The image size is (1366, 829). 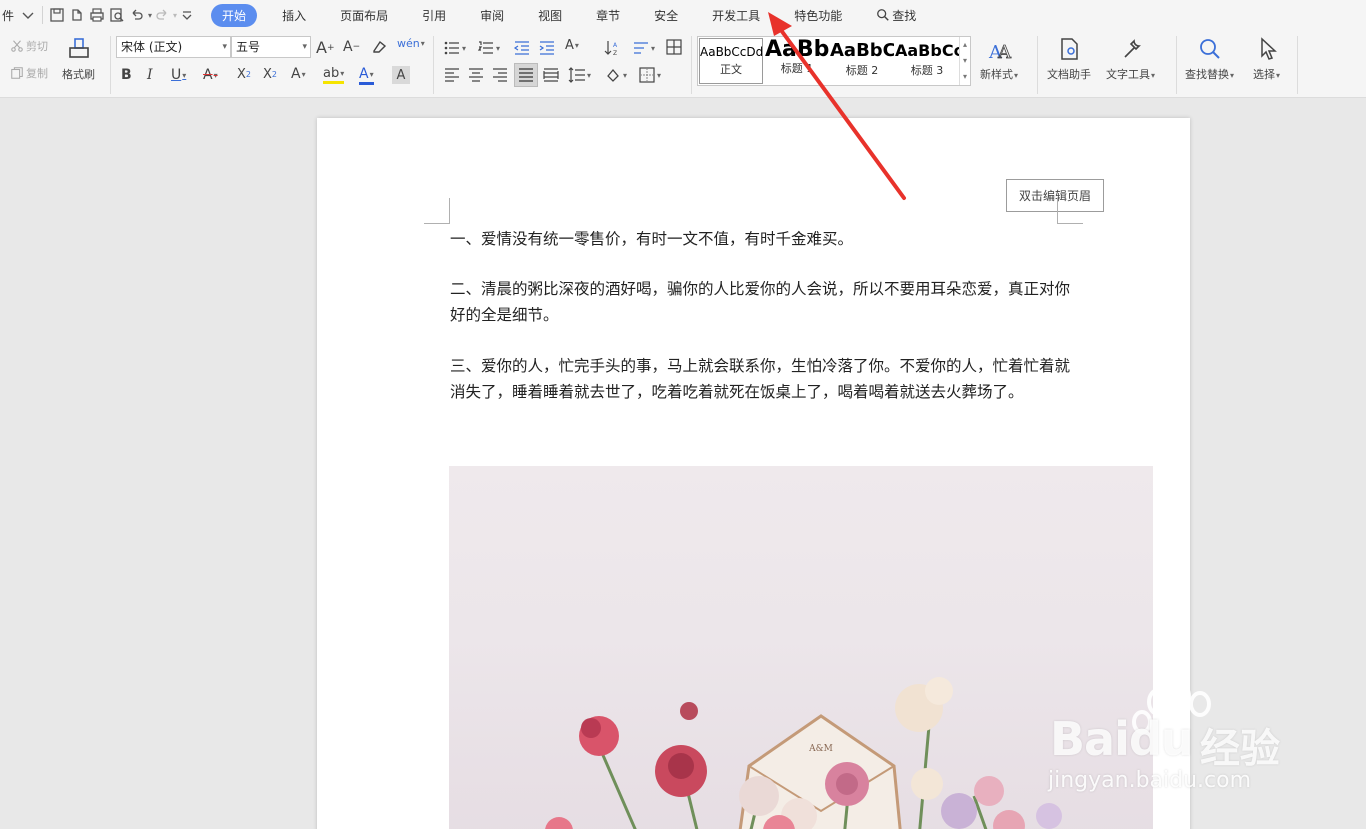 What do you see at coordinates (37, 73) in the screenshot?
I see `copy-label: 复制` at bounding box center [37, 73].